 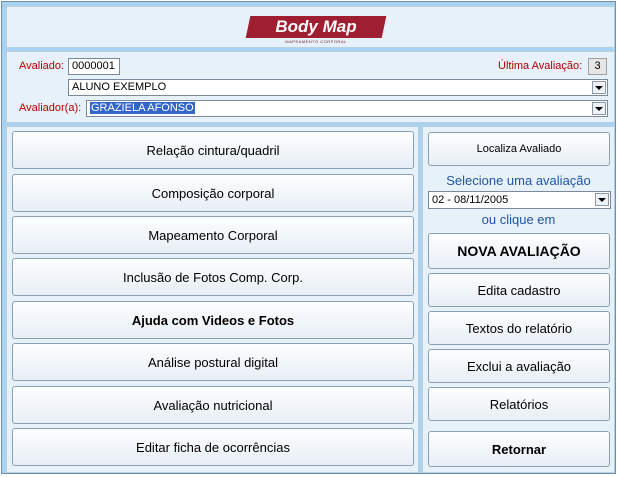 I want to click on avaliador-name-text: GRAZIELA AFONSO, so click(x=142, y=108).